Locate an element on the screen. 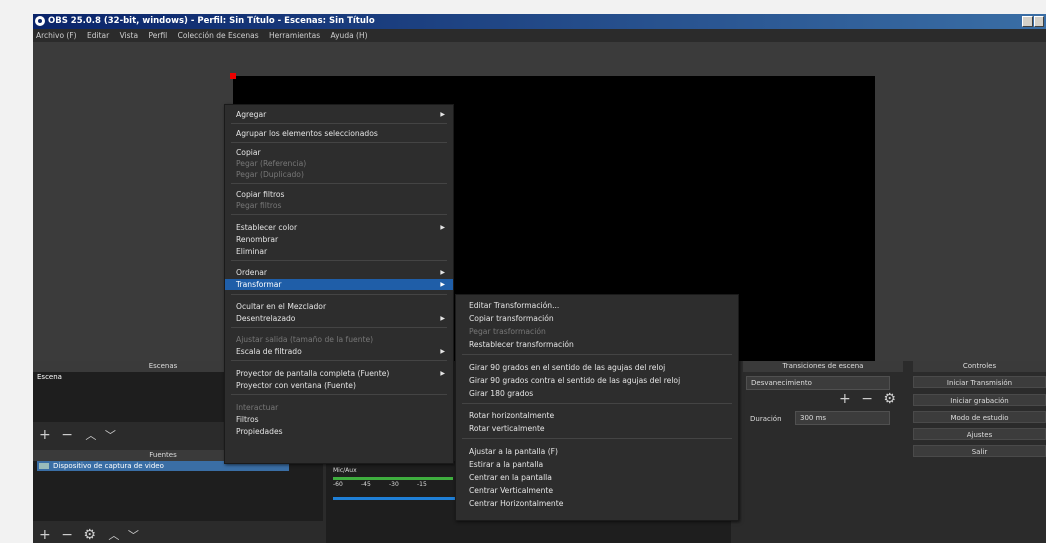 The image size is (1046, 543). submenu-item-centrar-vertical: Centrar Verticalmente is located at coordinates (597, 490).